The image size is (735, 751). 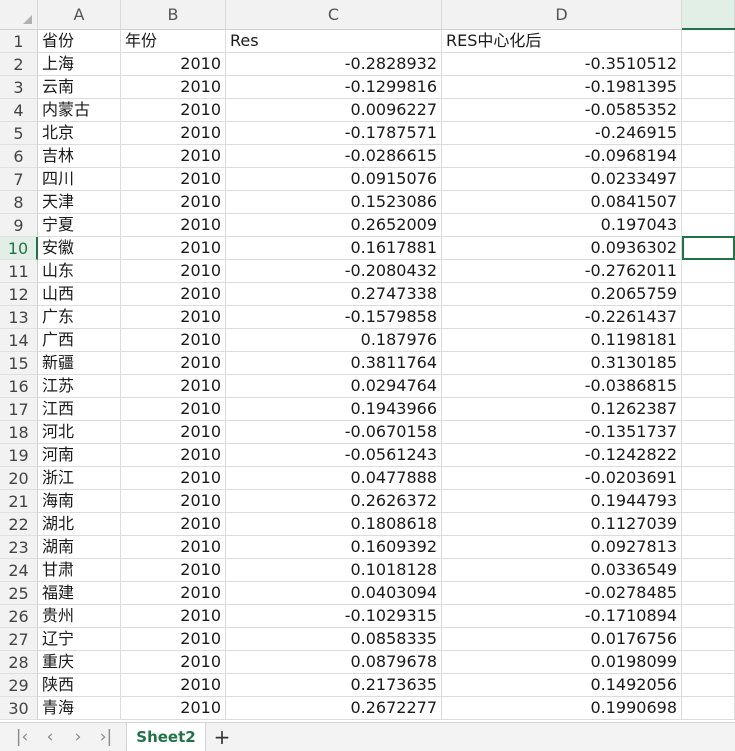 What do you see at coordinates (79, 156) in the screenshot?
I see `cell-province: 吉林` at bounding box center [79, 156].